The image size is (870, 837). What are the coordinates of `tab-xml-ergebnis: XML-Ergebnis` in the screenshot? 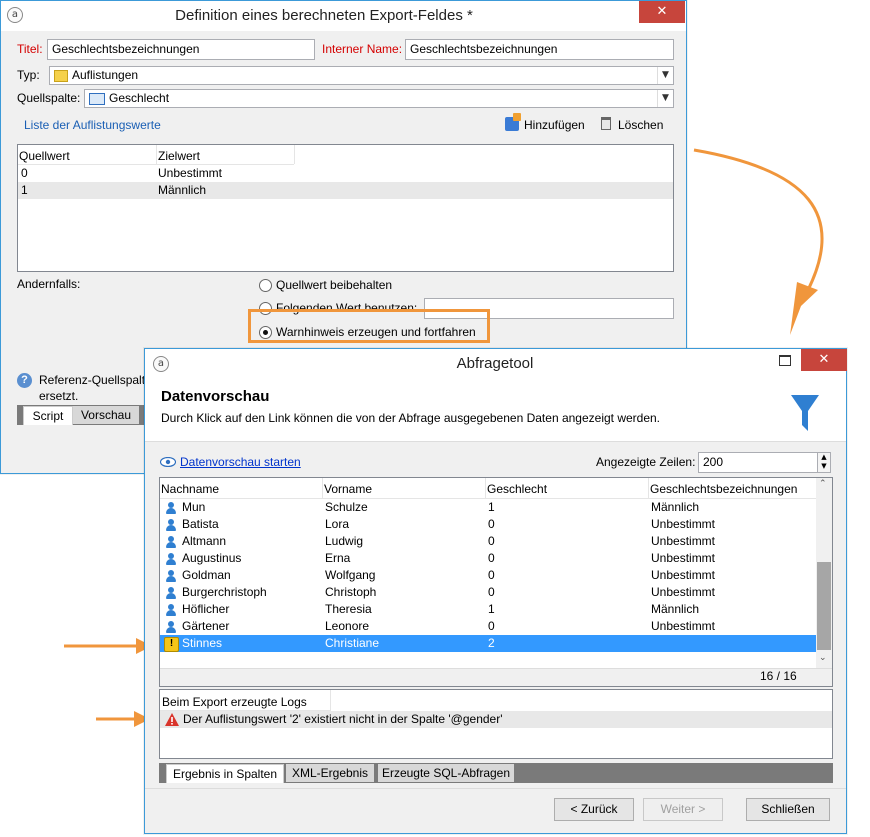 It's located at (330, 773).